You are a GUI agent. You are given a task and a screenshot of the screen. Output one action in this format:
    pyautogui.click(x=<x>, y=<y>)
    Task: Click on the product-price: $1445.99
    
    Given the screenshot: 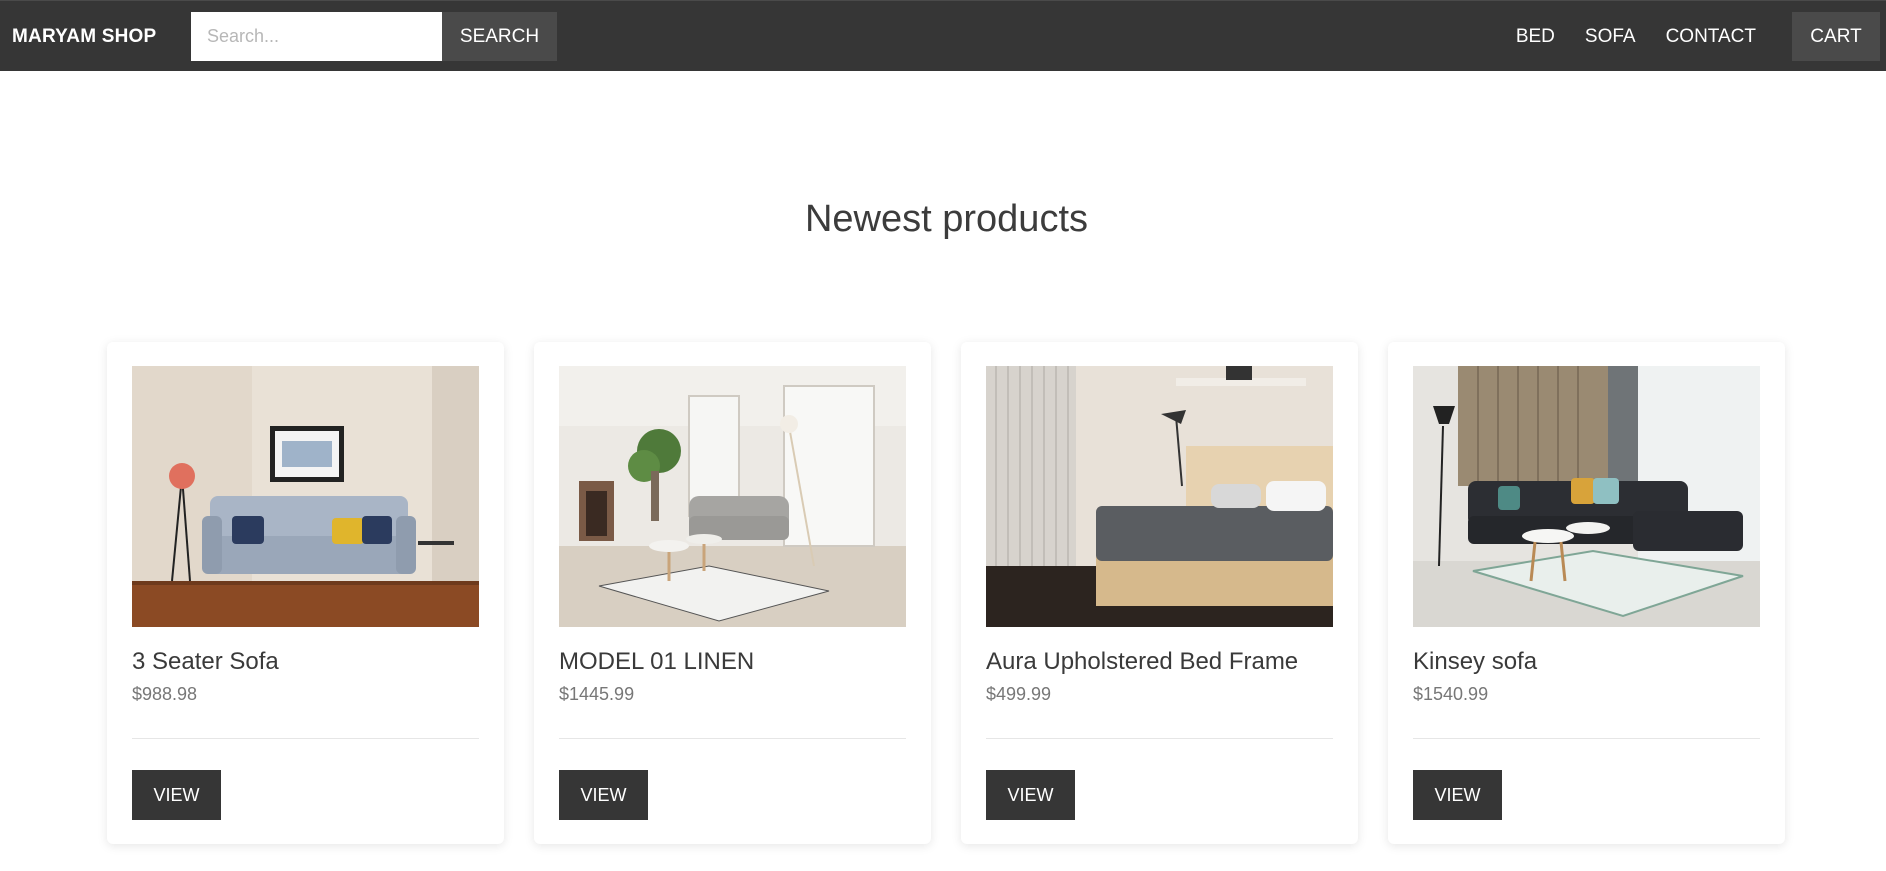 What is the action you would take?
    pyautogui.click(x=597, y=694)
    